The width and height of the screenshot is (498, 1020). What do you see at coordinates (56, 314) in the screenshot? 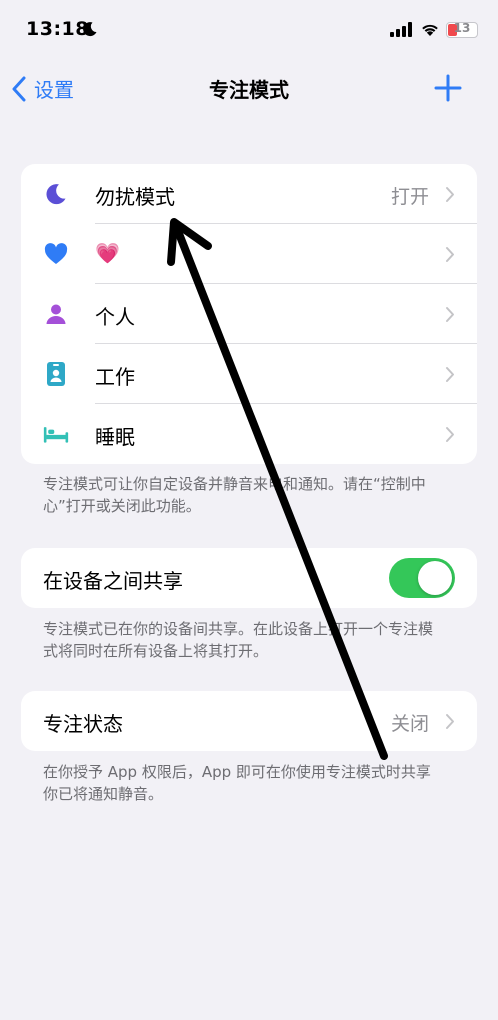
I see `person-icon` at bounding box center [56, 314].